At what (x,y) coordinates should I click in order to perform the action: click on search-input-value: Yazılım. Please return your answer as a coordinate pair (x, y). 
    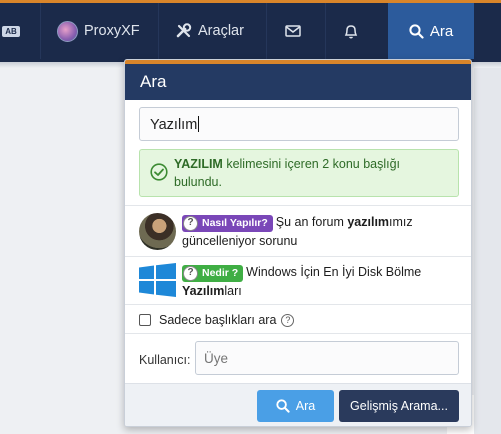
    Looking at the image, I should click on (174, 125).